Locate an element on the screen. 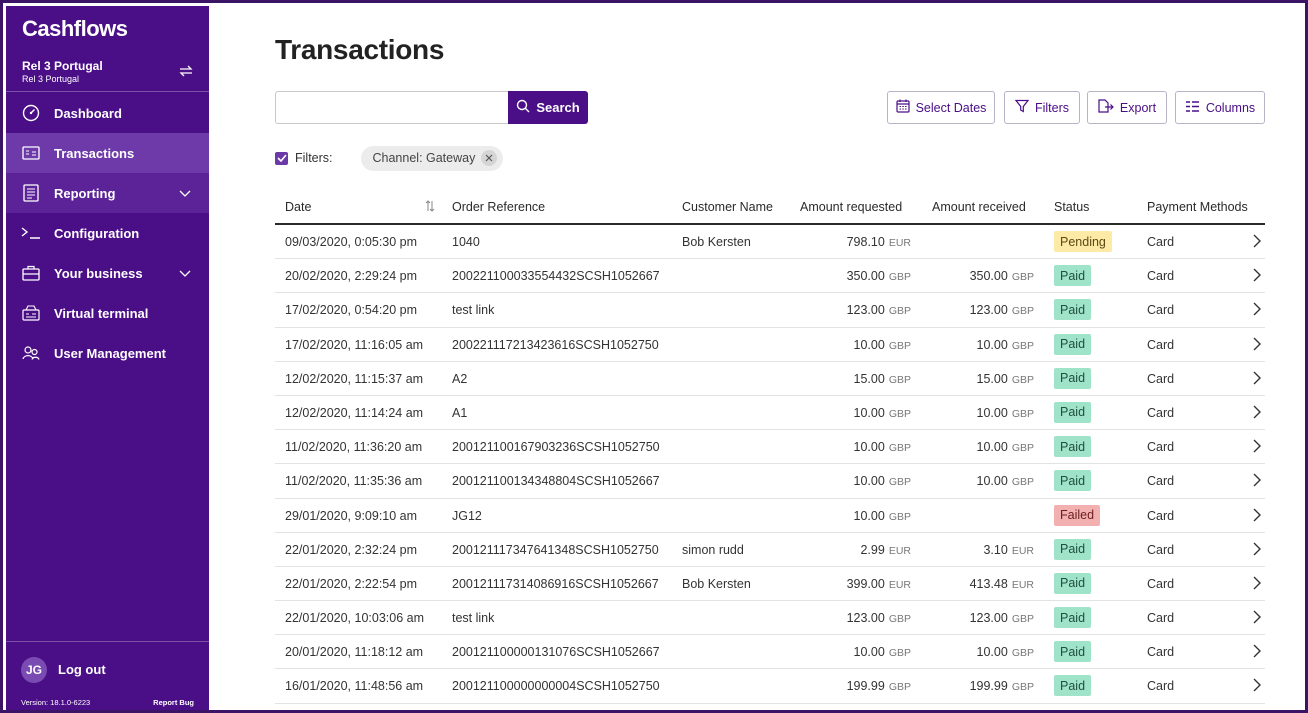  cell-amount-requested: 399.00 EUR is located at coordinates (879, 584).